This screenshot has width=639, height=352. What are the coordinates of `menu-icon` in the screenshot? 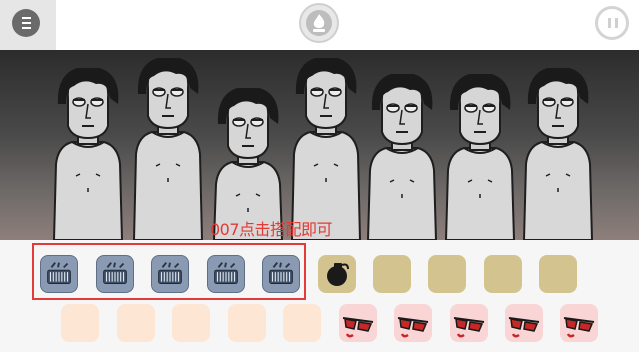 It's located at (26, 23).